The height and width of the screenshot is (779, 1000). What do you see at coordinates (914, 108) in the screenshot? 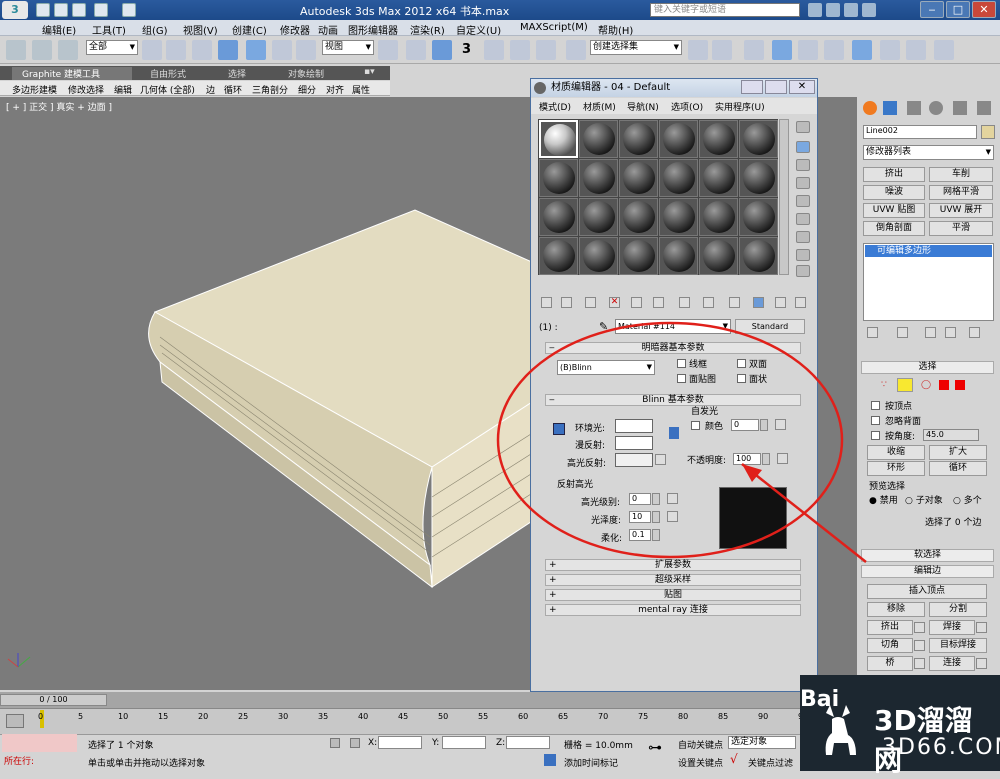
I see `hierarchy-tab-icon` at bounding box center [914, 108].